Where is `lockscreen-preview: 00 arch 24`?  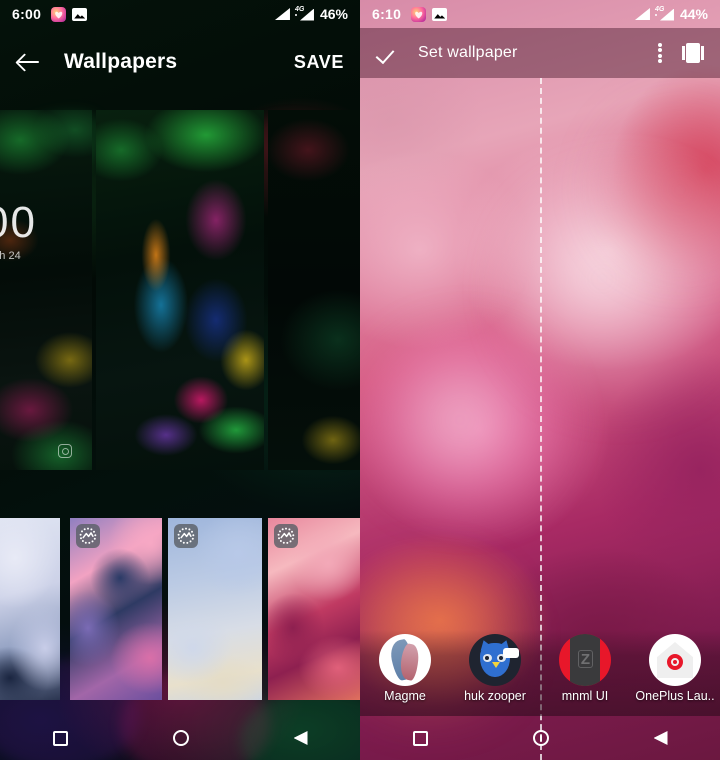
lockscreen-preview: 00 arch 24 is located at coordinates (46, 290).